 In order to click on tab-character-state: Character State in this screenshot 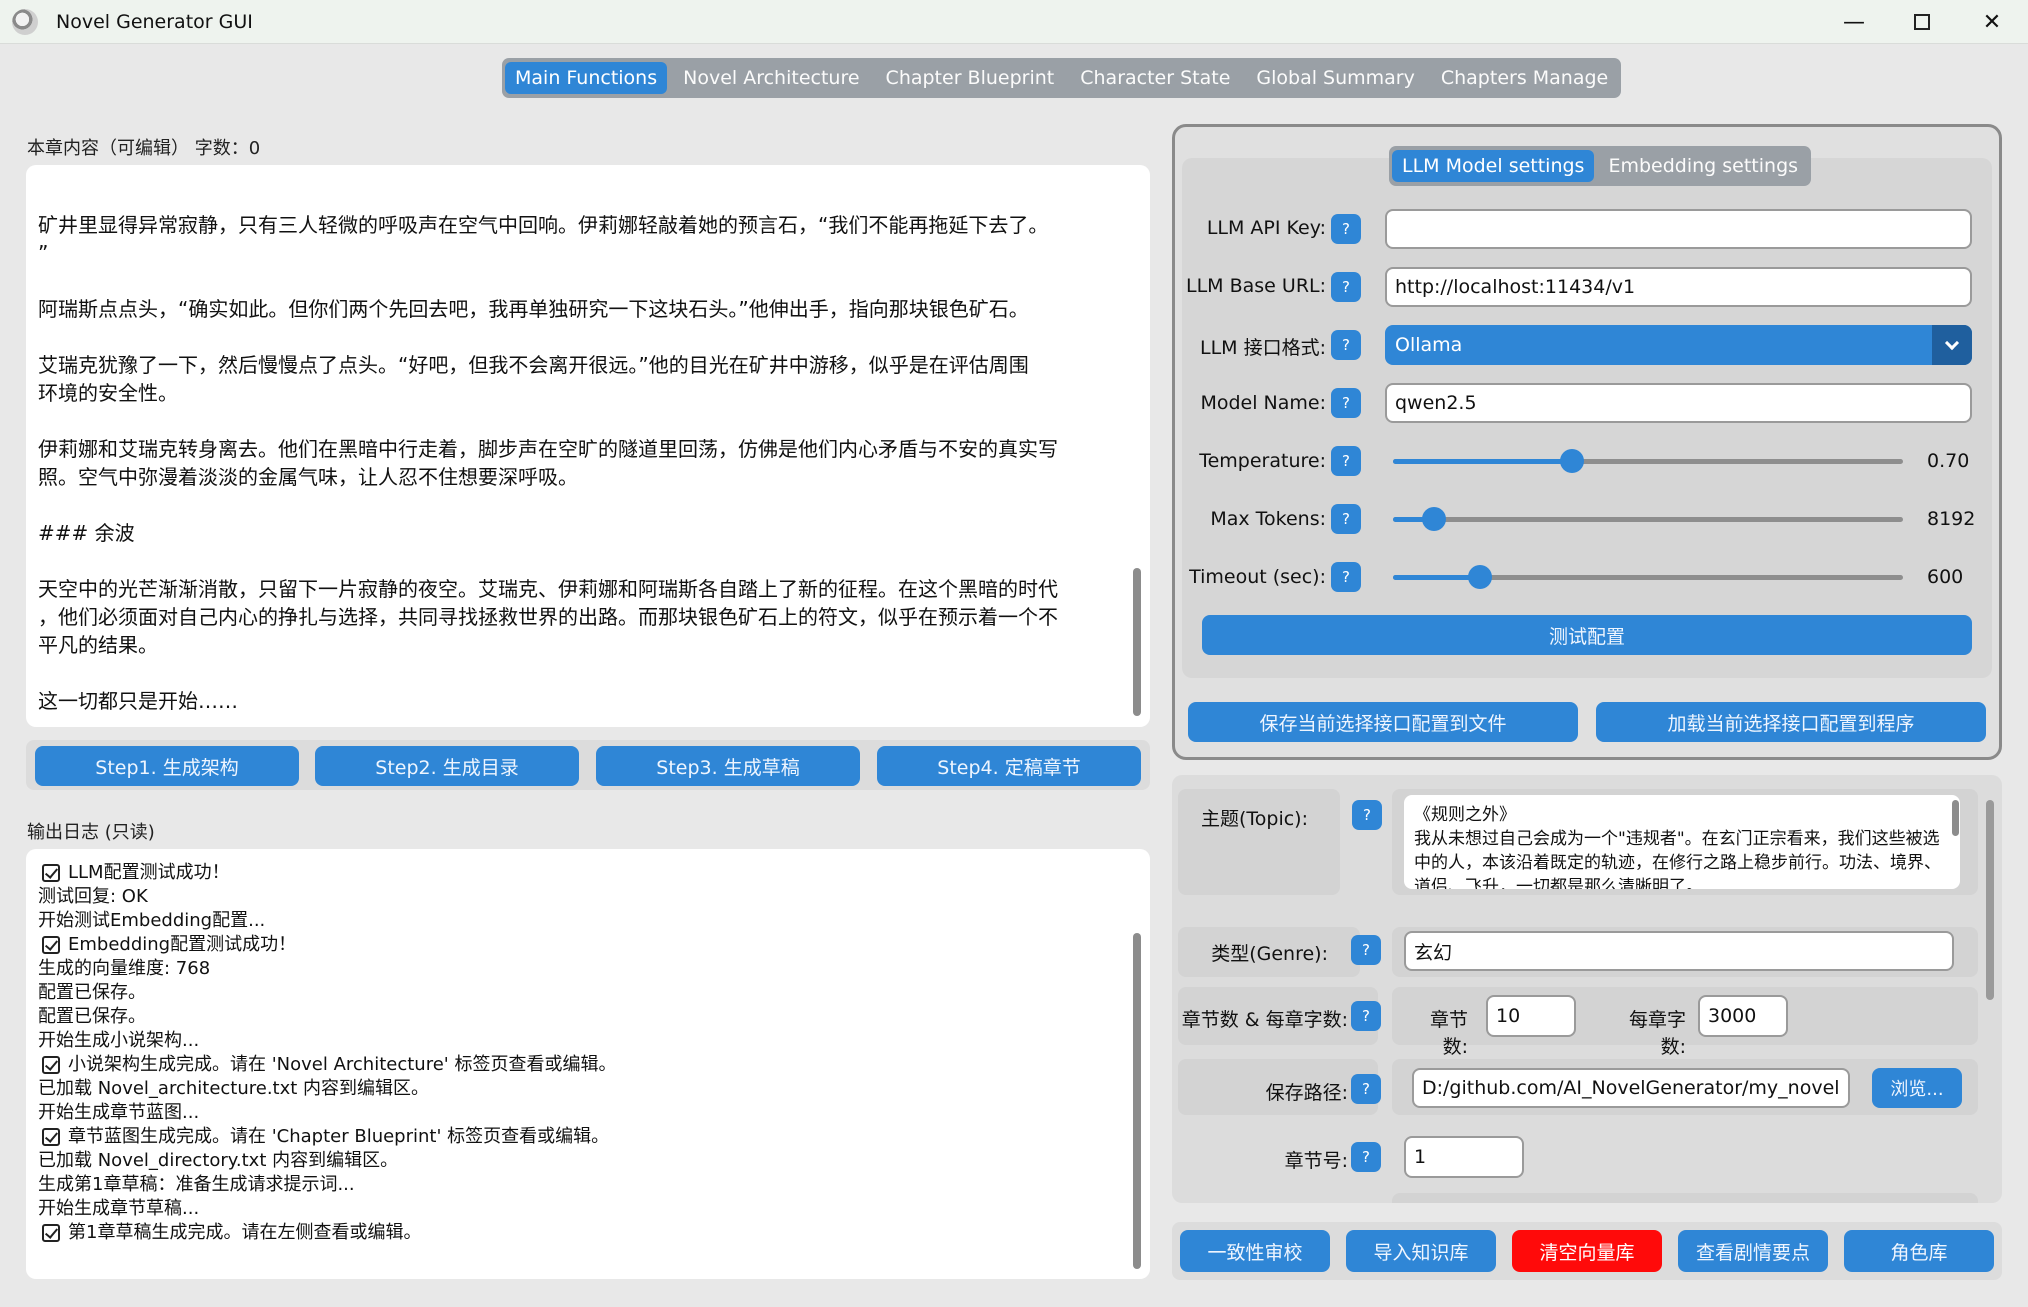, I will do `click(1155, 78)`.